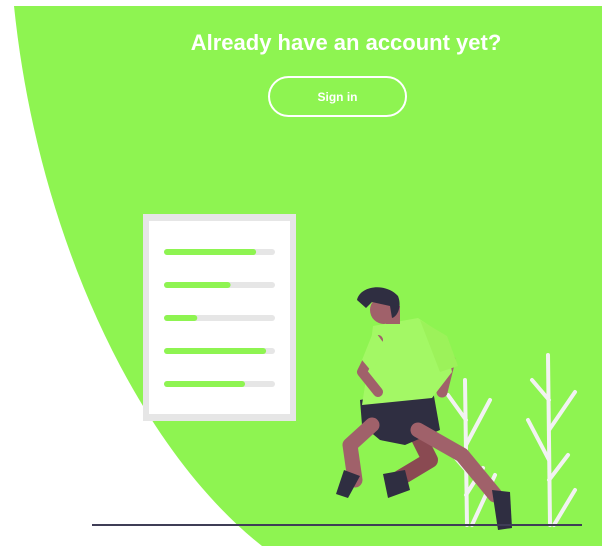 The width and height of the screenshot is (602, 546). I want to click on panel-heading: Already have an account yet?, so click(346, 42).